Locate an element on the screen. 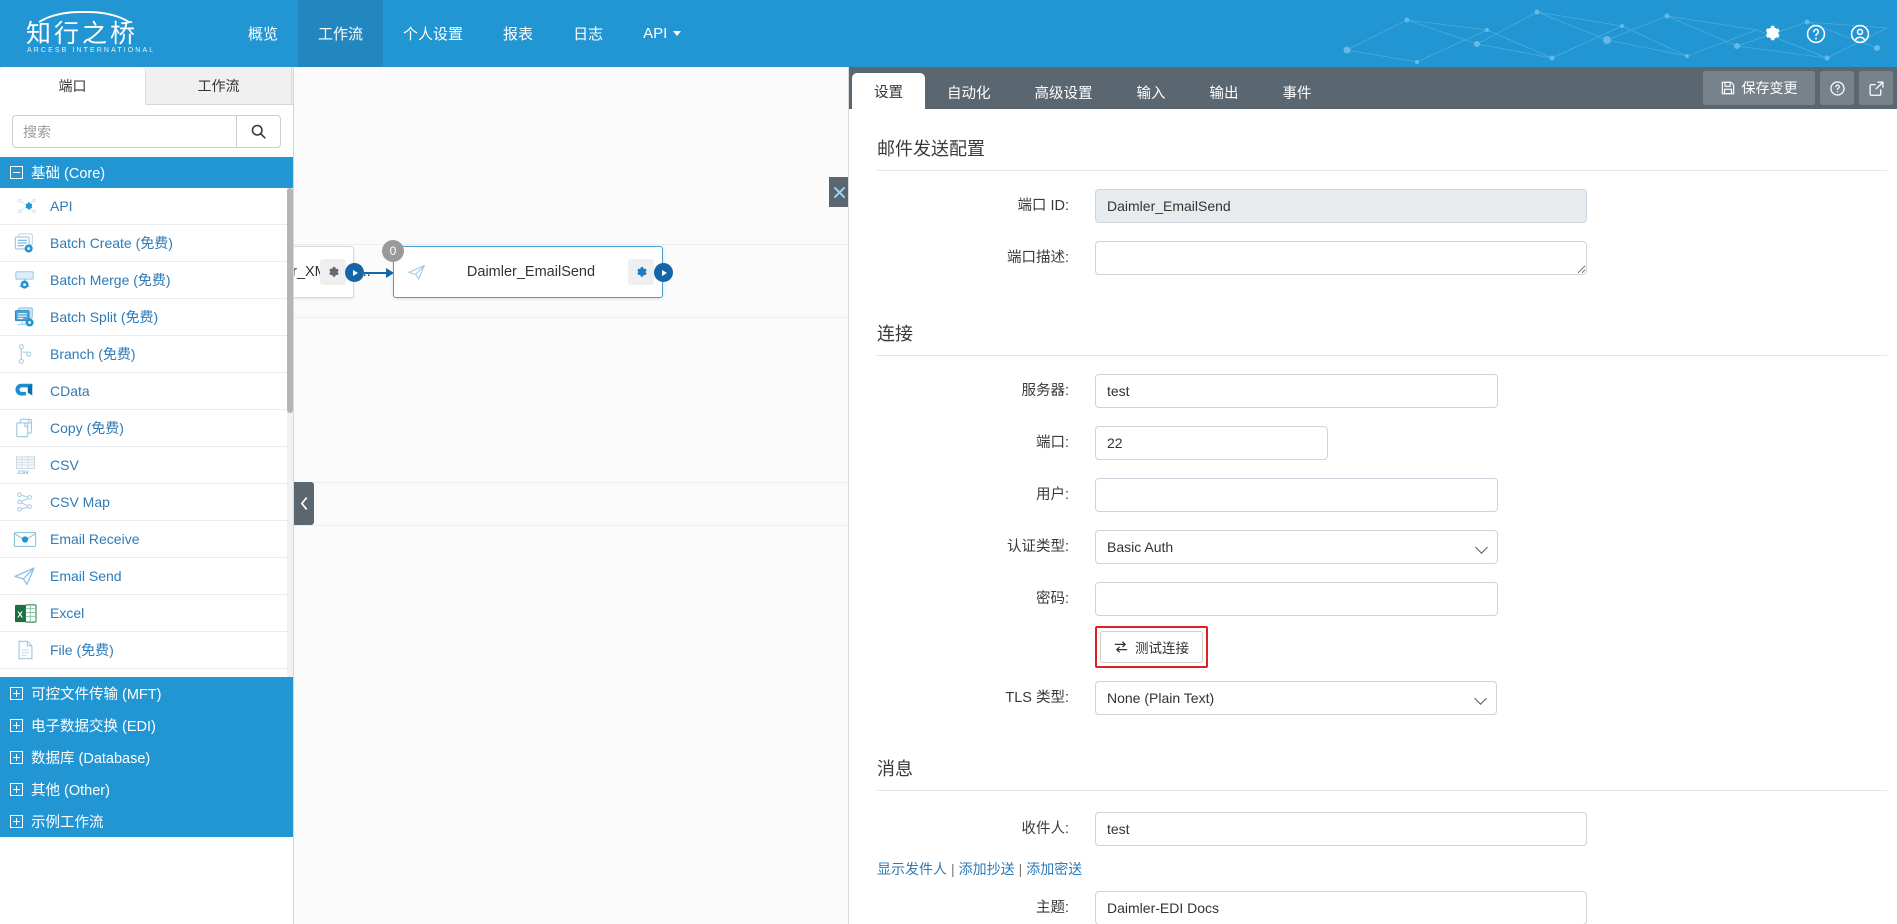 Image resolution: width=1897 pixels, height=924 pixels. workflow-node-emailsend: Daimler_EmailSend is located at coordinates (528, 272).